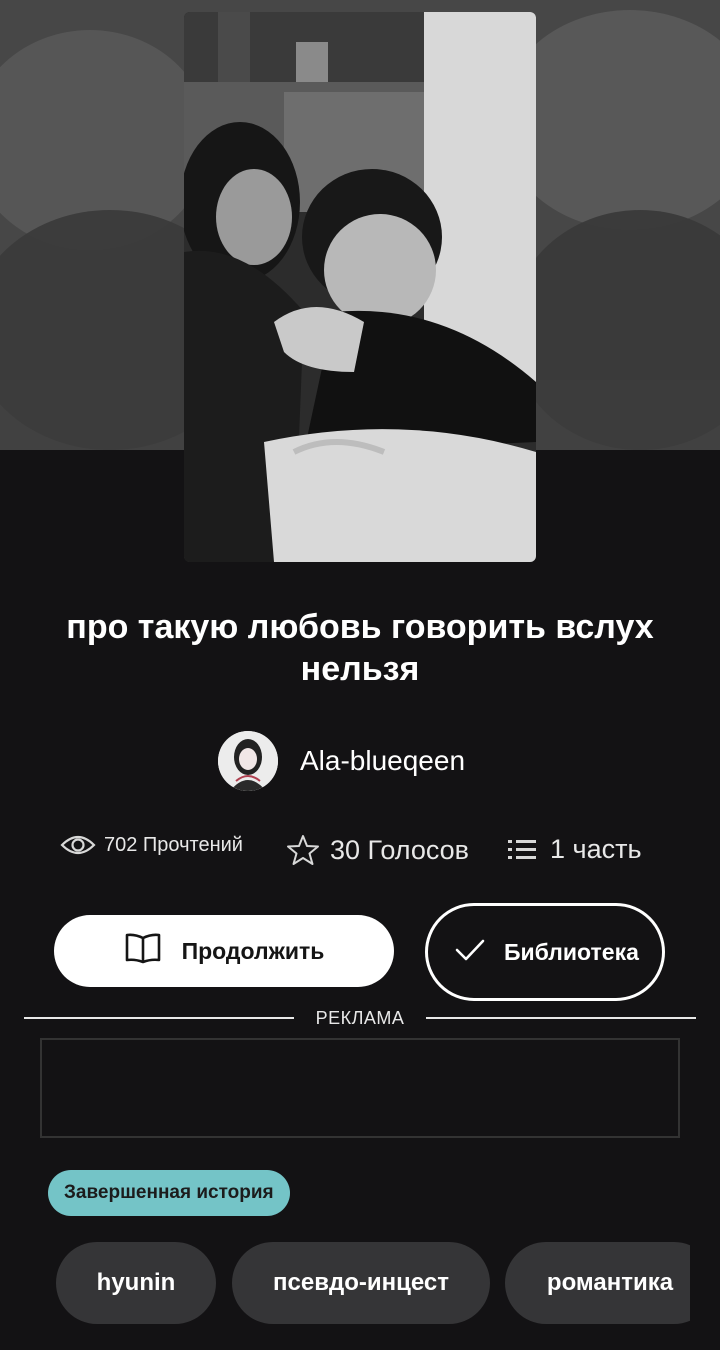  I want to click on eye-icon, so click(78, 845).